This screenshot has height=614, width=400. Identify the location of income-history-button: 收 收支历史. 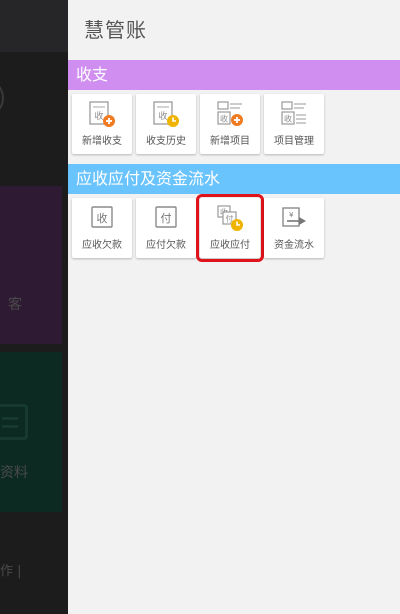
(166, 124).